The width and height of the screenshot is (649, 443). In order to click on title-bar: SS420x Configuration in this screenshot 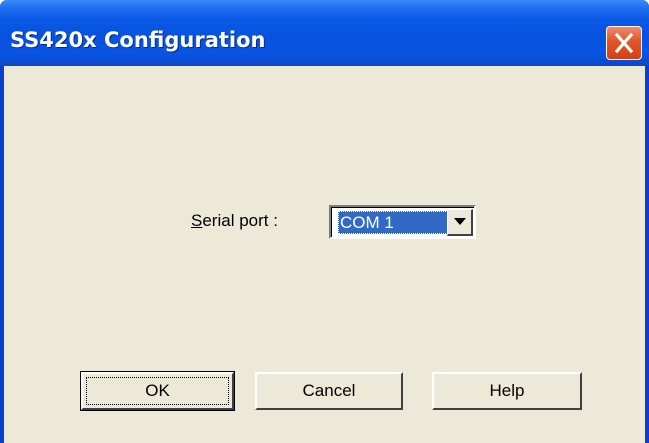, I will do `click(324, 33)`.